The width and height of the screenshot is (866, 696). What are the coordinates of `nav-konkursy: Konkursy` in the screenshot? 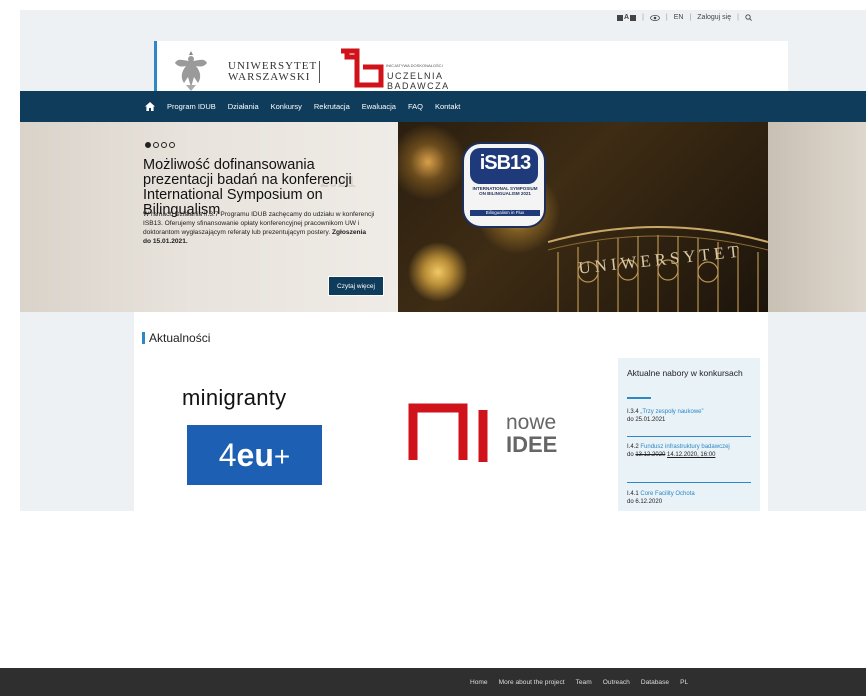 It's located at (286, 106).